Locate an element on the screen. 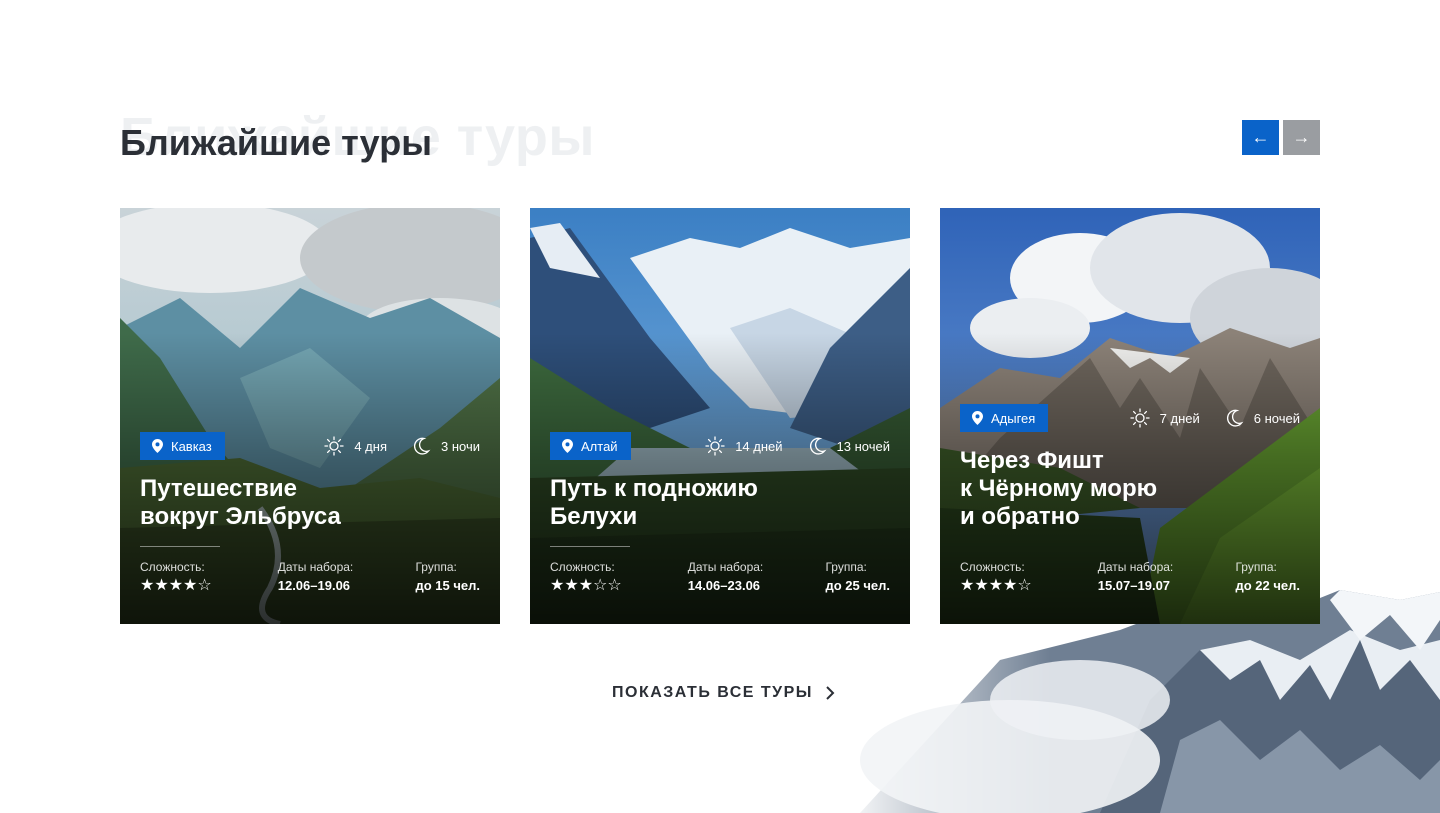 The image size is (1440, 813). tour-title: Через Фишт к Чёрному морю и обратно is located at coordinates (1130, 489).